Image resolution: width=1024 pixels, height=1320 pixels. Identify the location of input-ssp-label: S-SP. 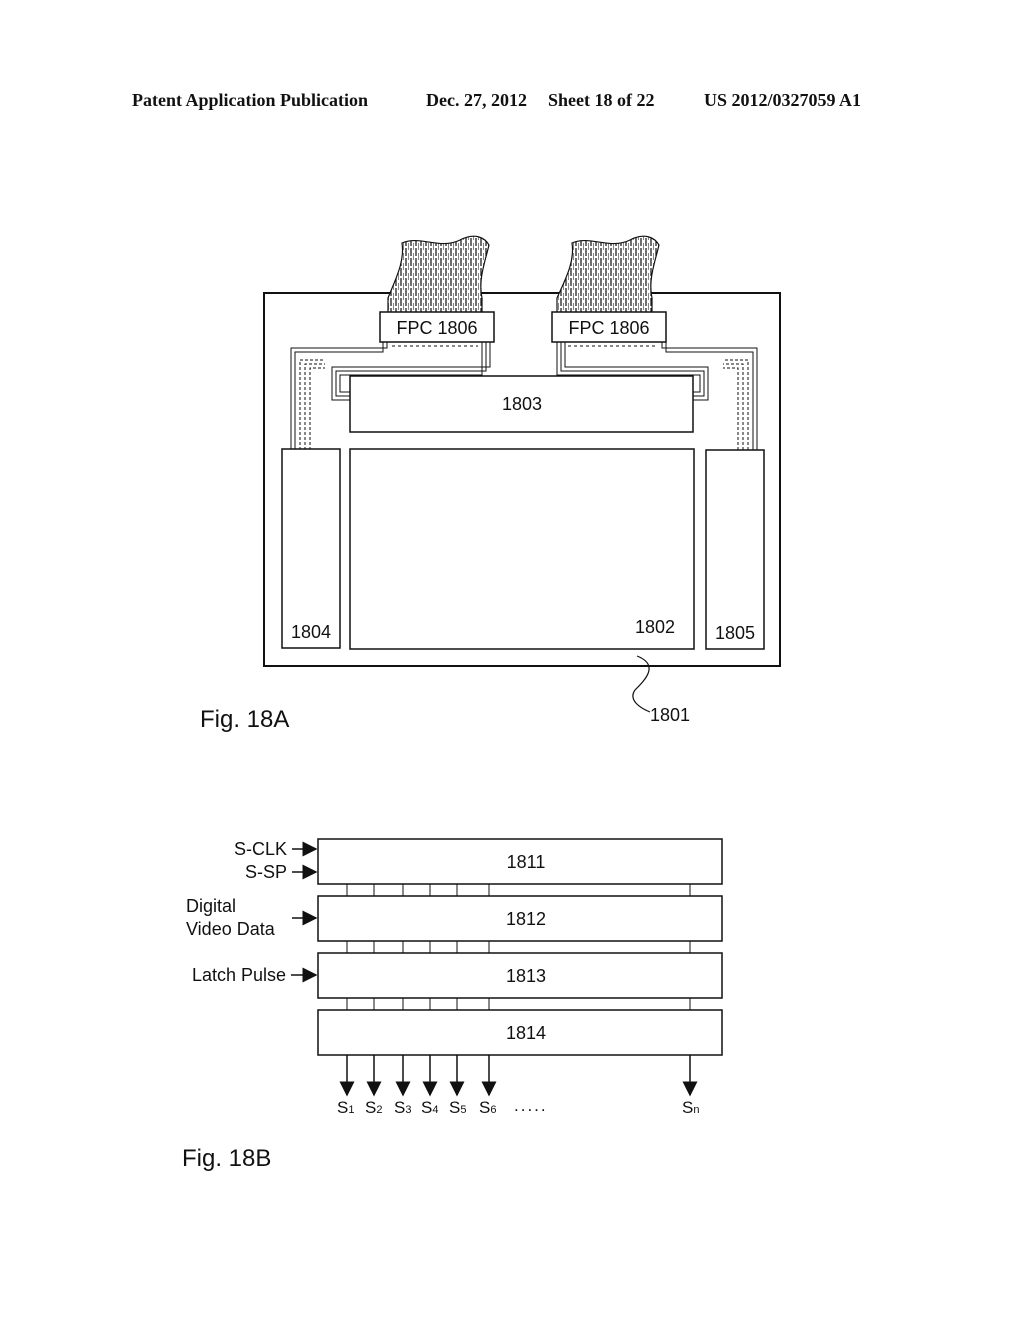
(266, 872).